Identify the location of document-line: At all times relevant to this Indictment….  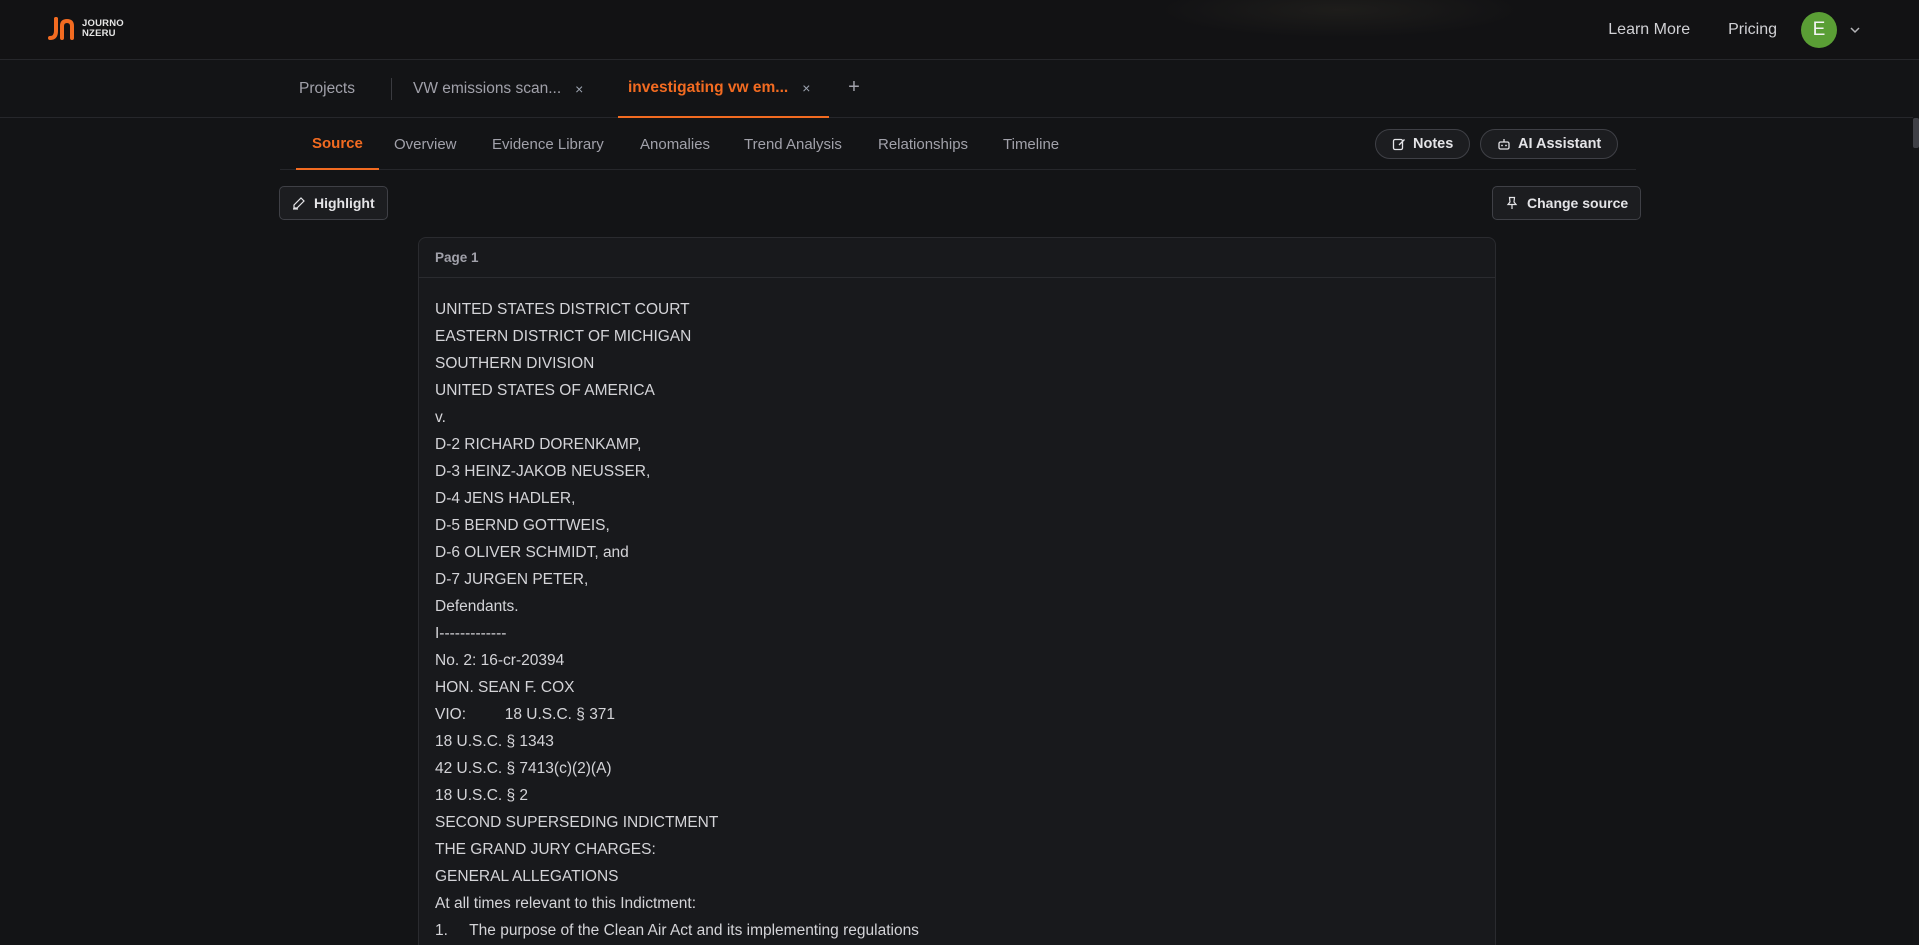
(566, 903).